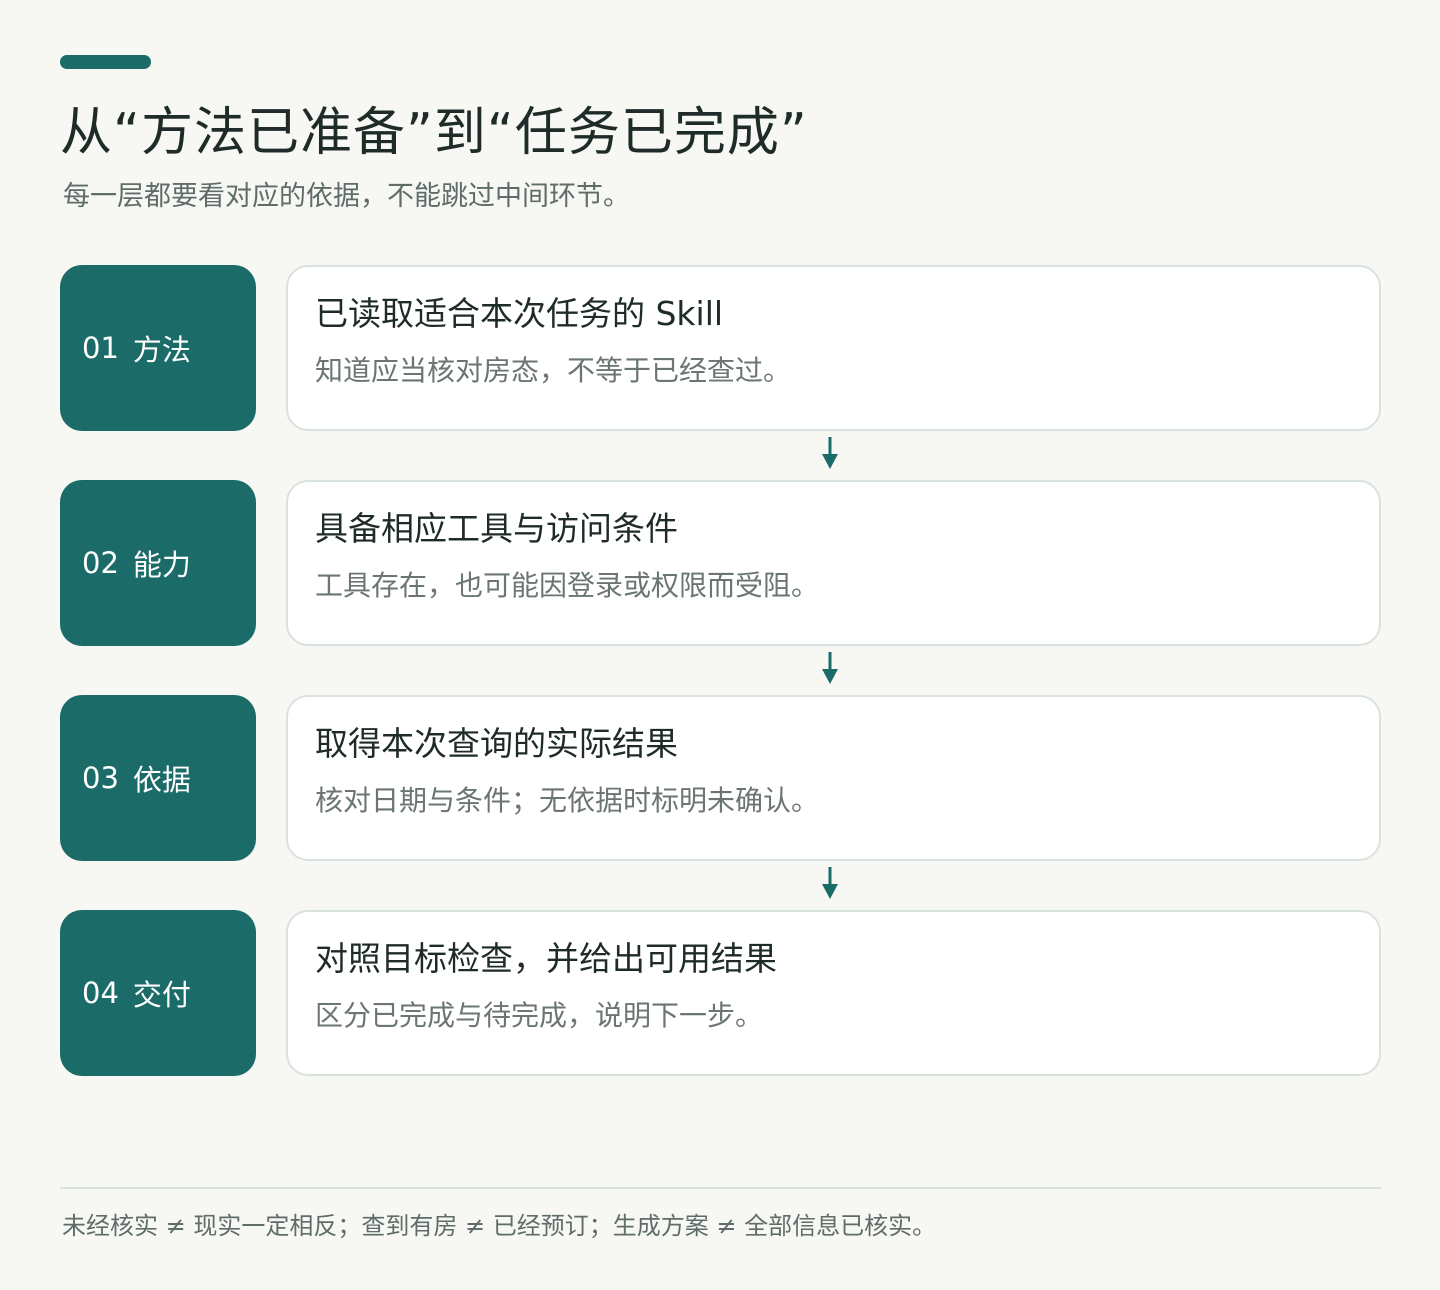  I want to click on step-badge: 04 交付, so click(158, 993).